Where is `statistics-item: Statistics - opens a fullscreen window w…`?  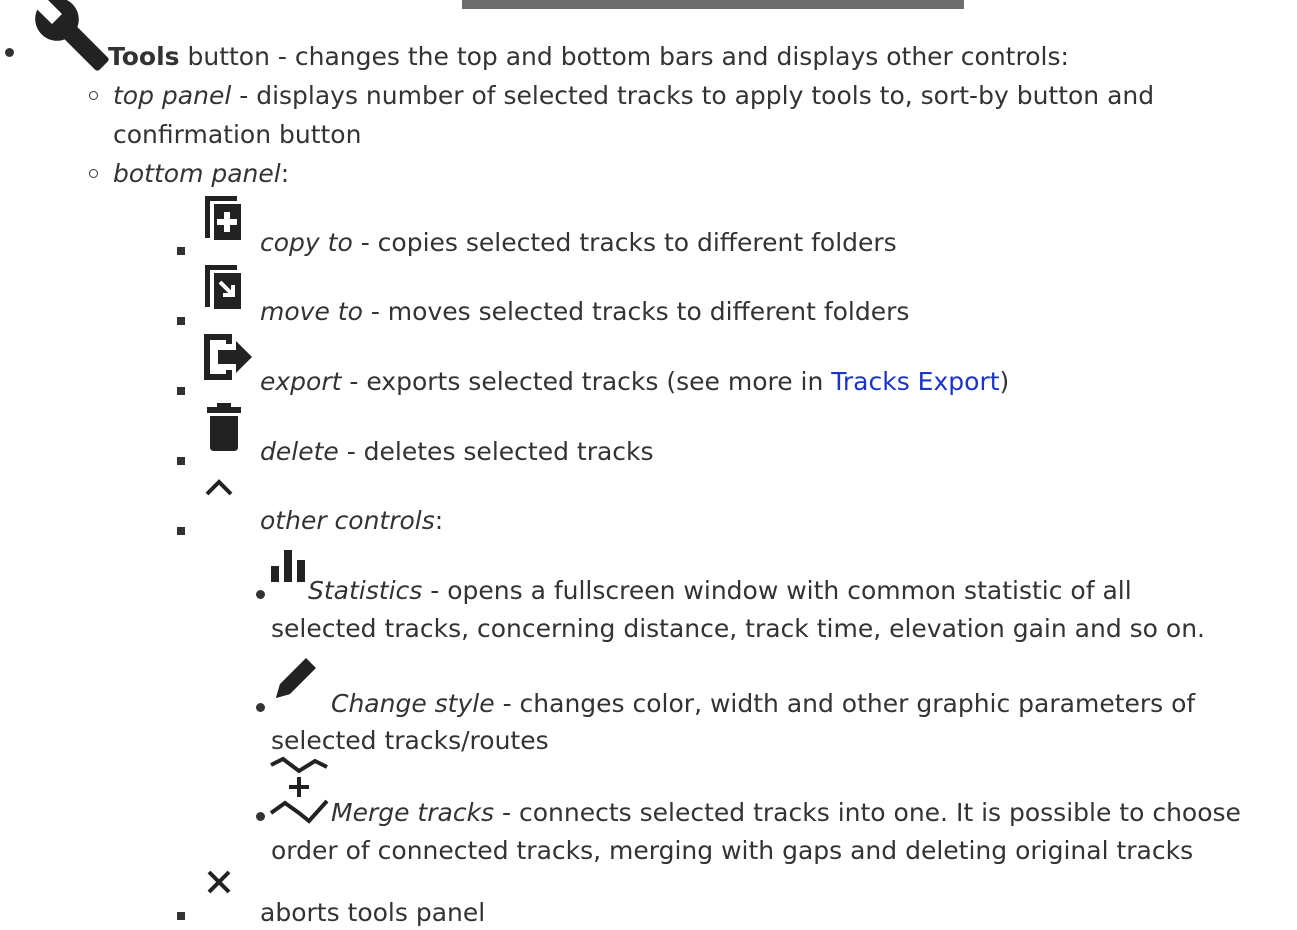 statistics-item: Statistics - opens a fullscreen window w… is located at coordinates (720, 591).